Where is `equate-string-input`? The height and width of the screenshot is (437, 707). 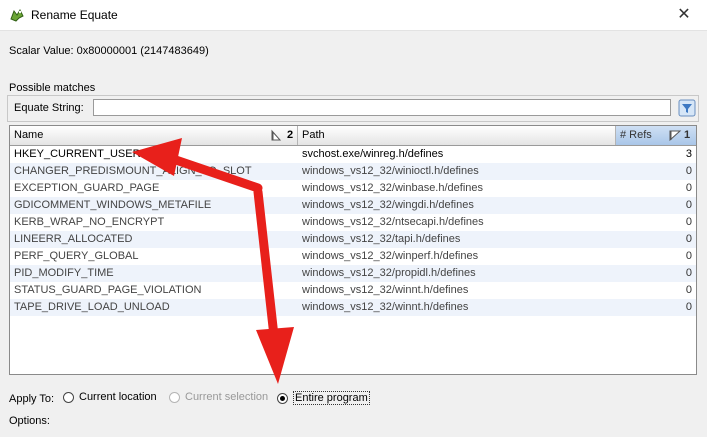
equate-string-input is located at coordinates (382, 107).